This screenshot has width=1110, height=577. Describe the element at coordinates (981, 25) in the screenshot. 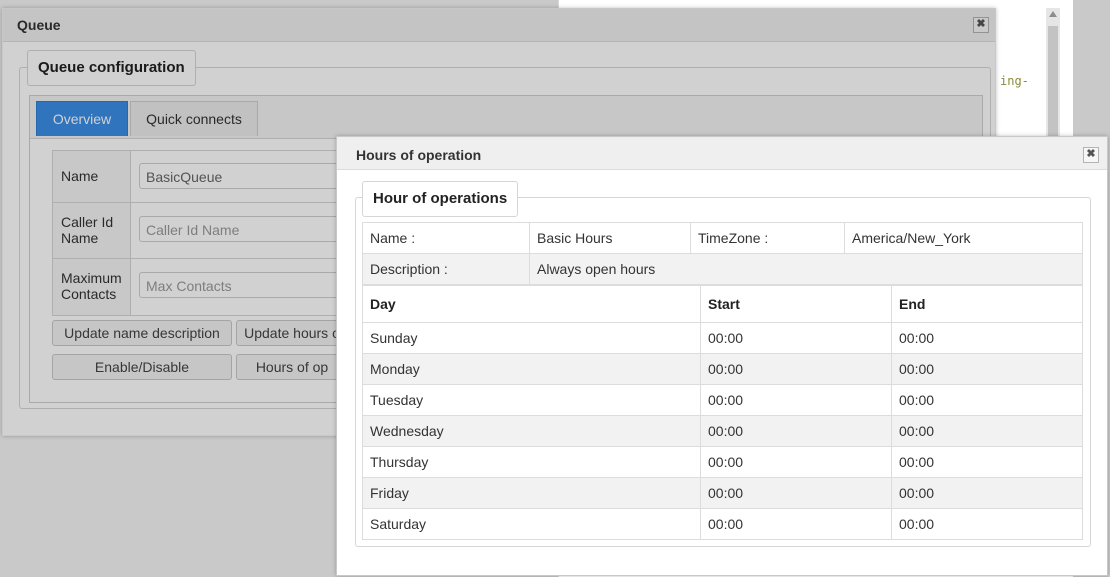

I see `queue-dialog-close-icon: ✖` at that location.